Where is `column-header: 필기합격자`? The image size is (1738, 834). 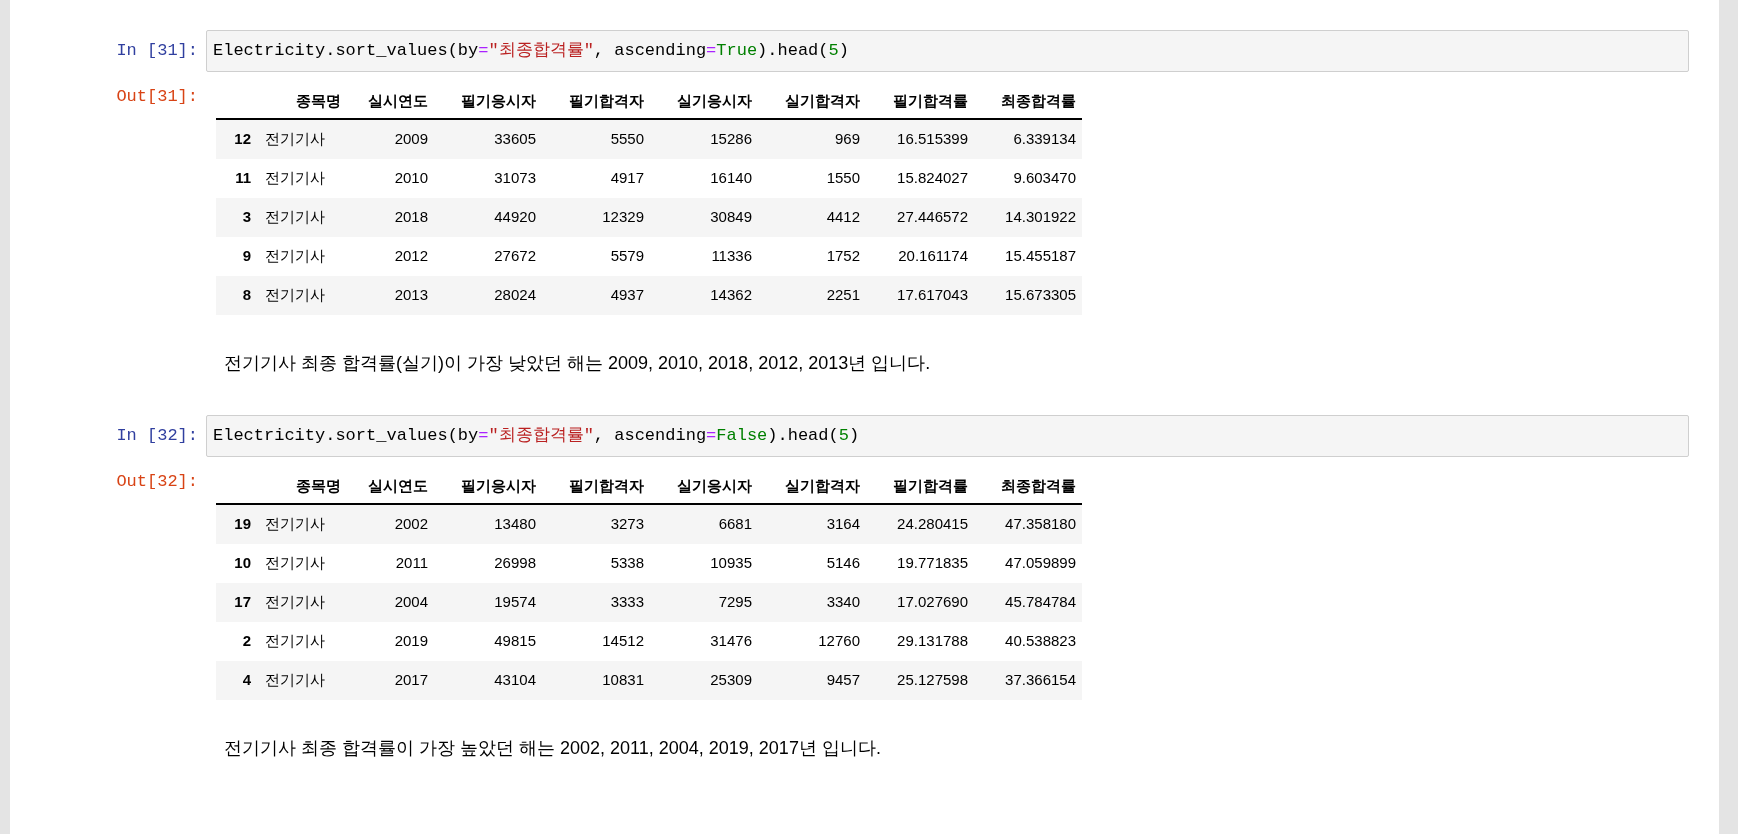 column-header: 필기합격자 is located at coordinates (606, 100).